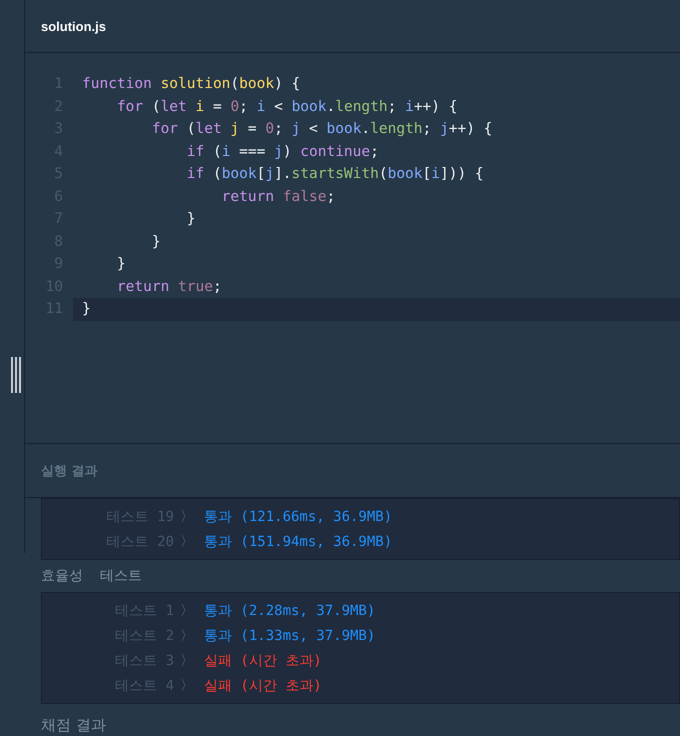 The image size is (680, 736). What do you see at coordinates (298, 517) in the screenshot?
I see `test-result: 통과 (121.66ms, 36.9MB)` at bounding box center [298, 517].